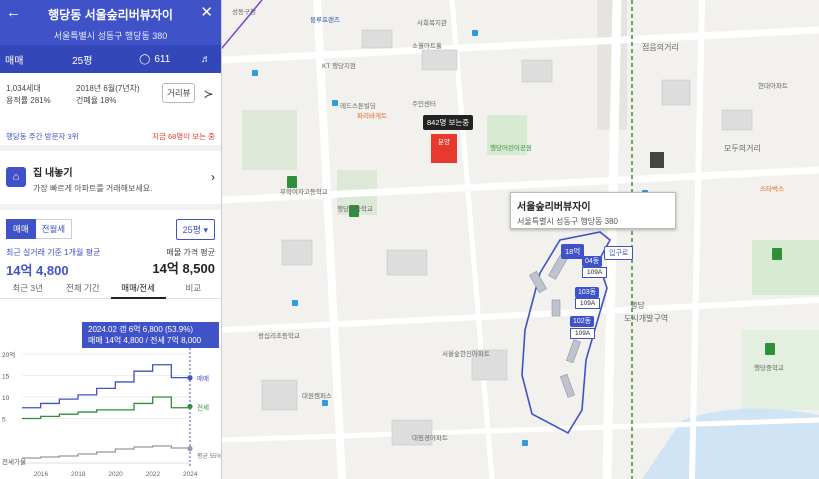 The height and width of the screenshot is (479, 819). I want to click on tab-sale-jeonse: 매매/전세, so click(138, 288).